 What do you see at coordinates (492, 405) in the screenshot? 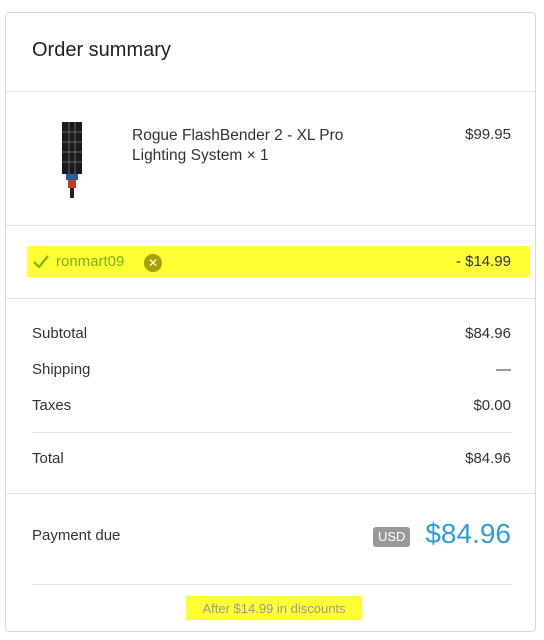
I see `taxes-value: $0.00` at bounding box center [492, 405].